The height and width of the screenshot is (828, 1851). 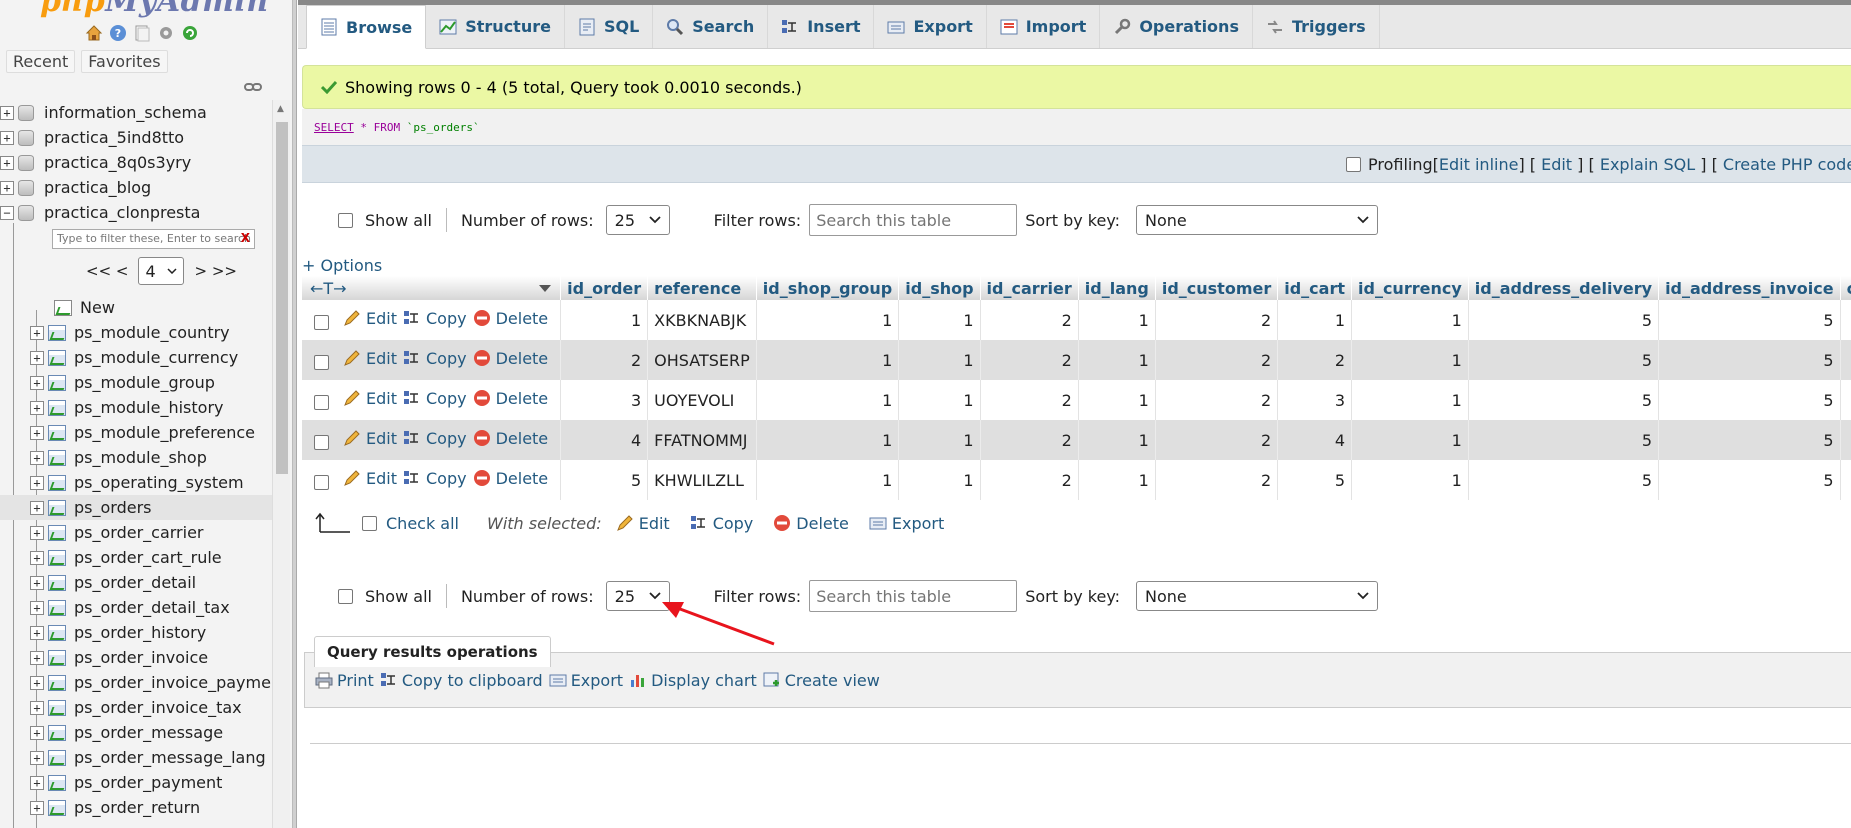 What do you see at coordinates (604, 288) in the screenshot?
I see `column-header-id-order: id_order` at bounding box center [604, 288].